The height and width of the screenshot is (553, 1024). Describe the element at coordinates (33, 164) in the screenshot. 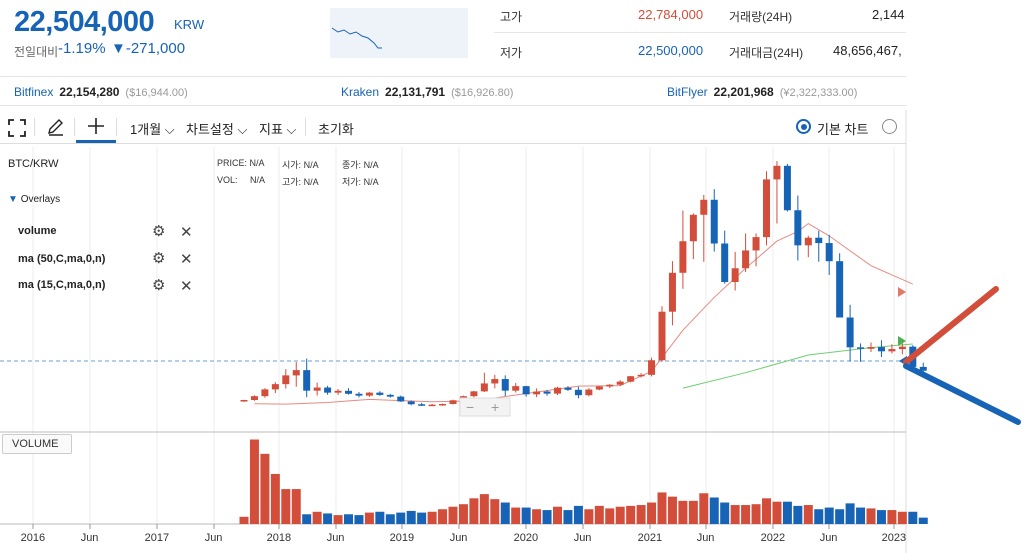

I see `symbol-label: BTC/KRW` at that location.